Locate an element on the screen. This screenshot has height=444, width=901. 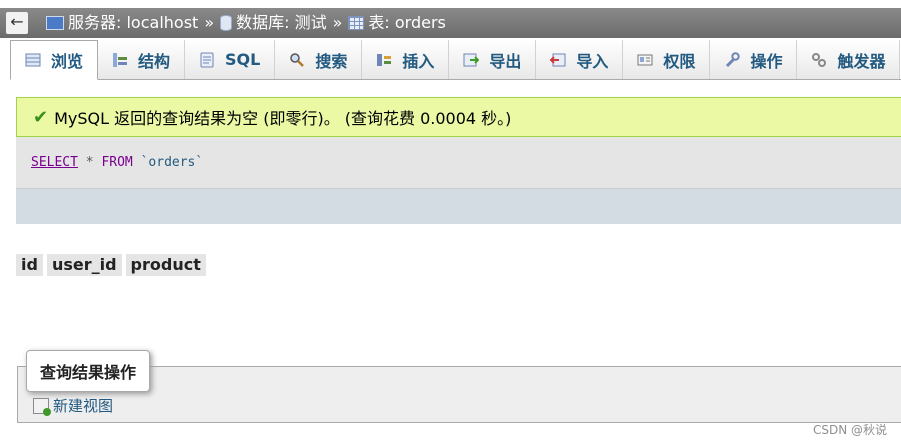
tab-privileges-label: 权限 is located at coordinates (679, 61).